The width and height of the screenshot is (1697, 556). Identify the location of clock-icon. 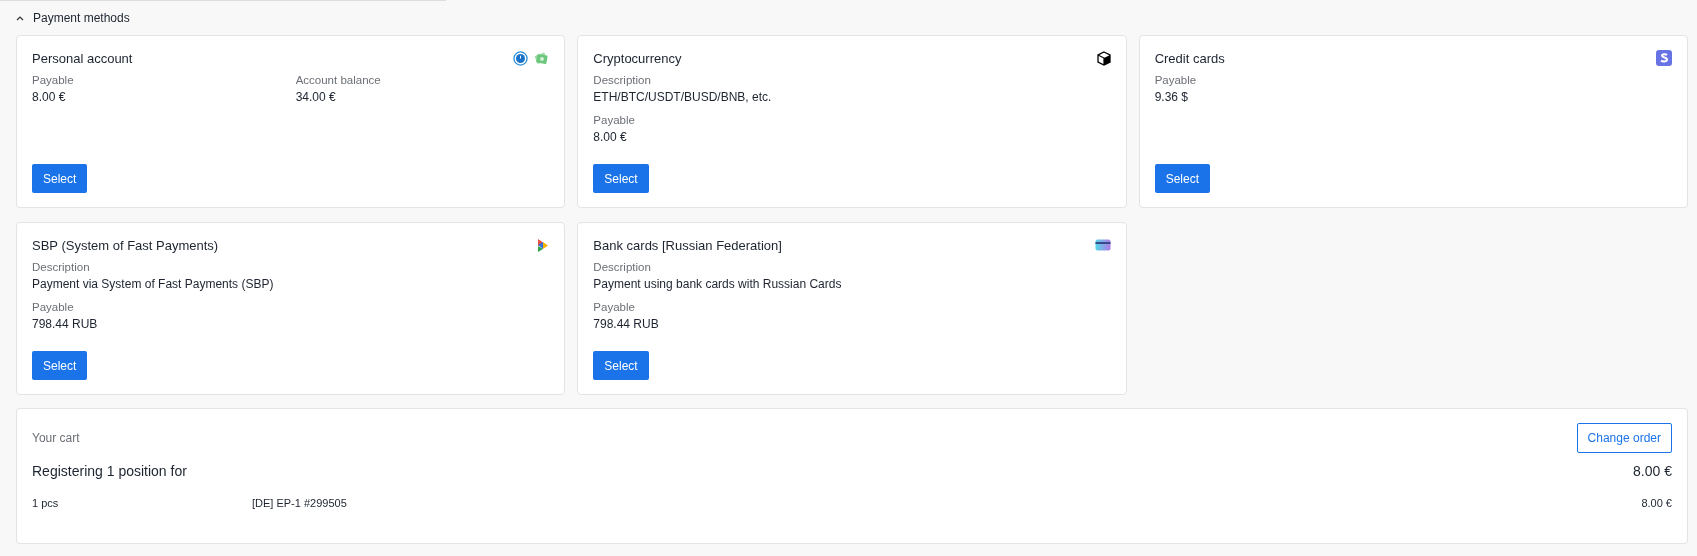
(521, 58).